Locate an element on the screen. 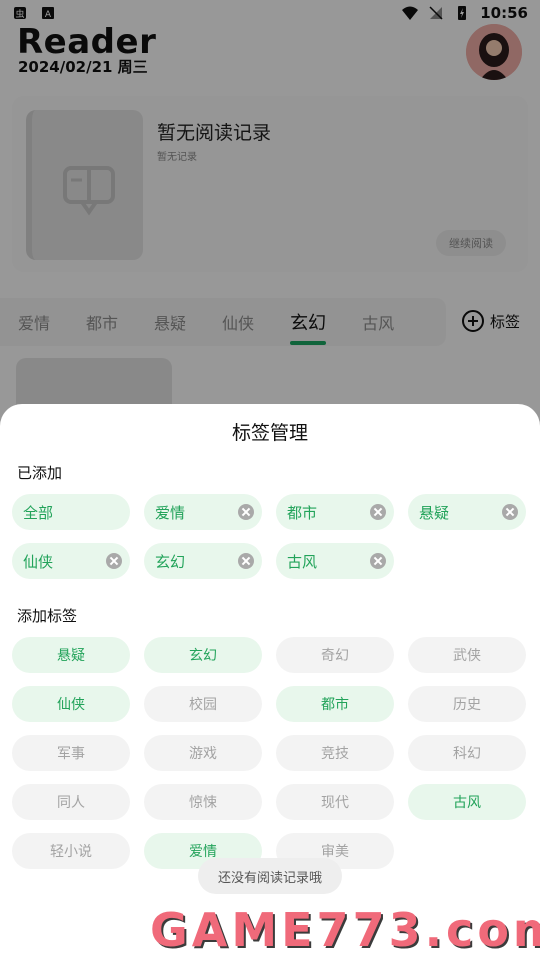 This screenshot has width=540, height=960. added-tag-label: 都市 is located at coordinates (302, 512).